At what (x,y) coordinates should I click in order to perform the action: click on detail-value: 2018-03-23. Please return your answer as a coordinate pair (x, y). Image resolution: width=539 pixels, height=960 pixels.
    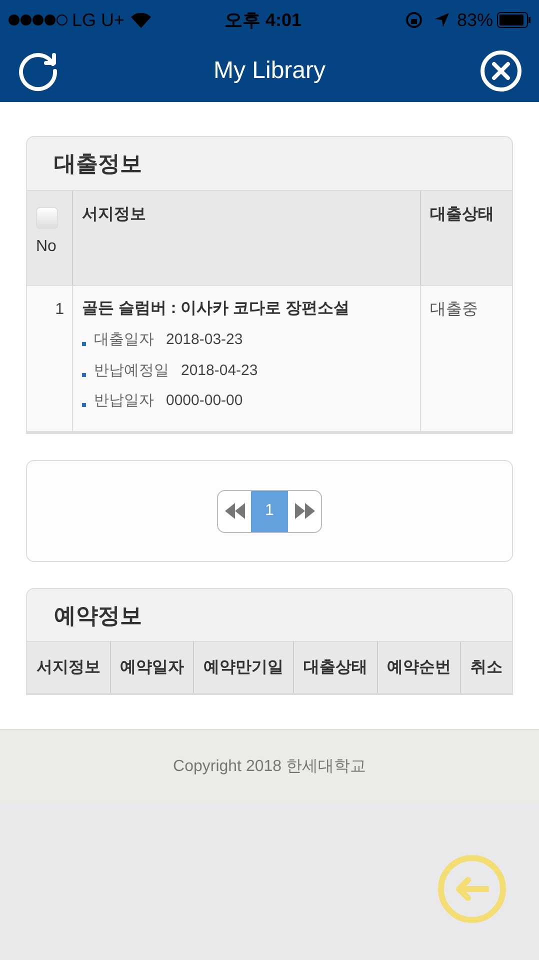
    Looking at the image, I should click on (204, 340).